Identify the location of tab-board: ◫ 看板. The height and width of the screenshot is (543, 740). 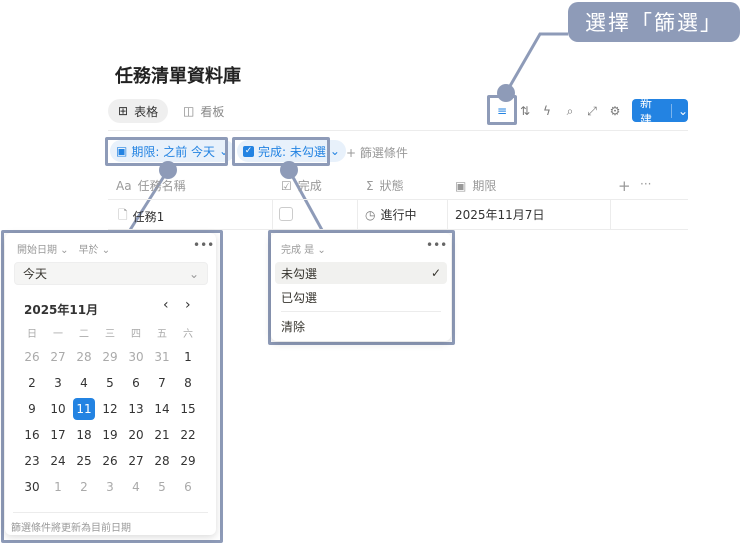
(203, 111).